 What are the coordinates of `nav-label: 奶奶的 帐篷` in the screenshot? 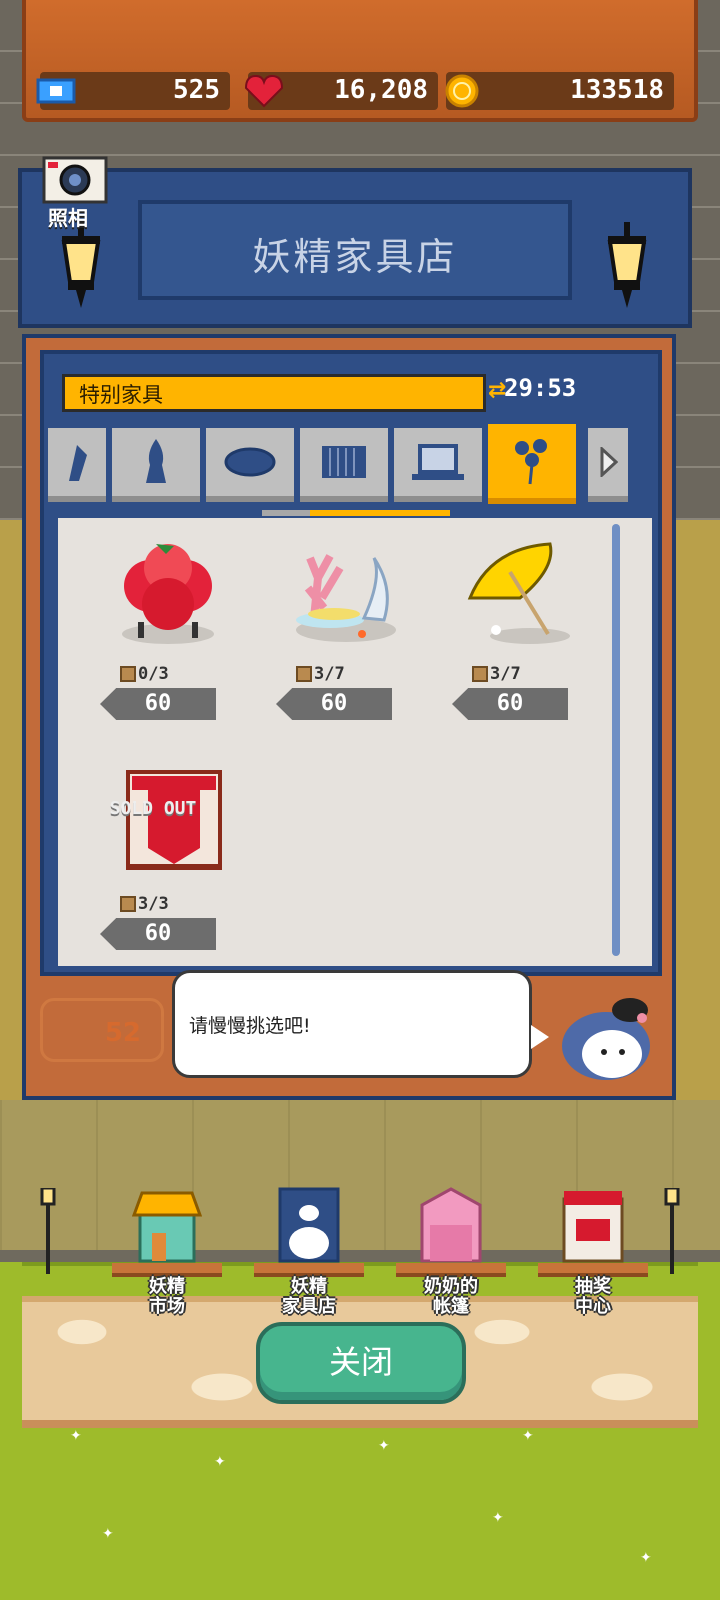 It's located at (451, 1296).